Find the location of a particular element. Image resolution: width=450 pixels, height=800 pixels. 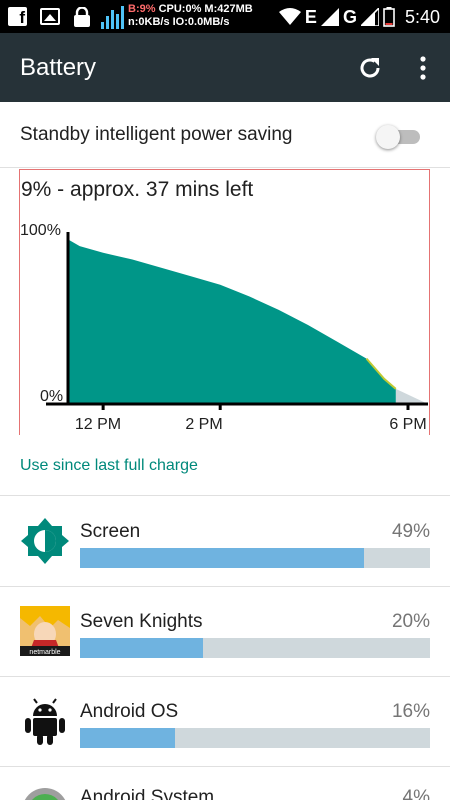

usage-percent: 16% is located at coordinates (410, 711).